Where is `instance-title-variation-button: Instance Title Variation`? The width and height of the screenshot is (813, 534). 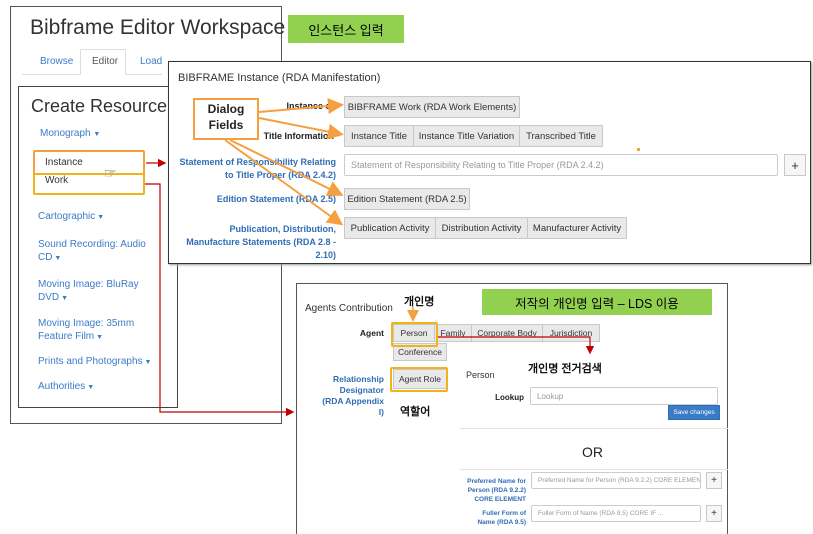 instance-title-variation-button: Instance Title Variation is located at coordinates (466, 136).